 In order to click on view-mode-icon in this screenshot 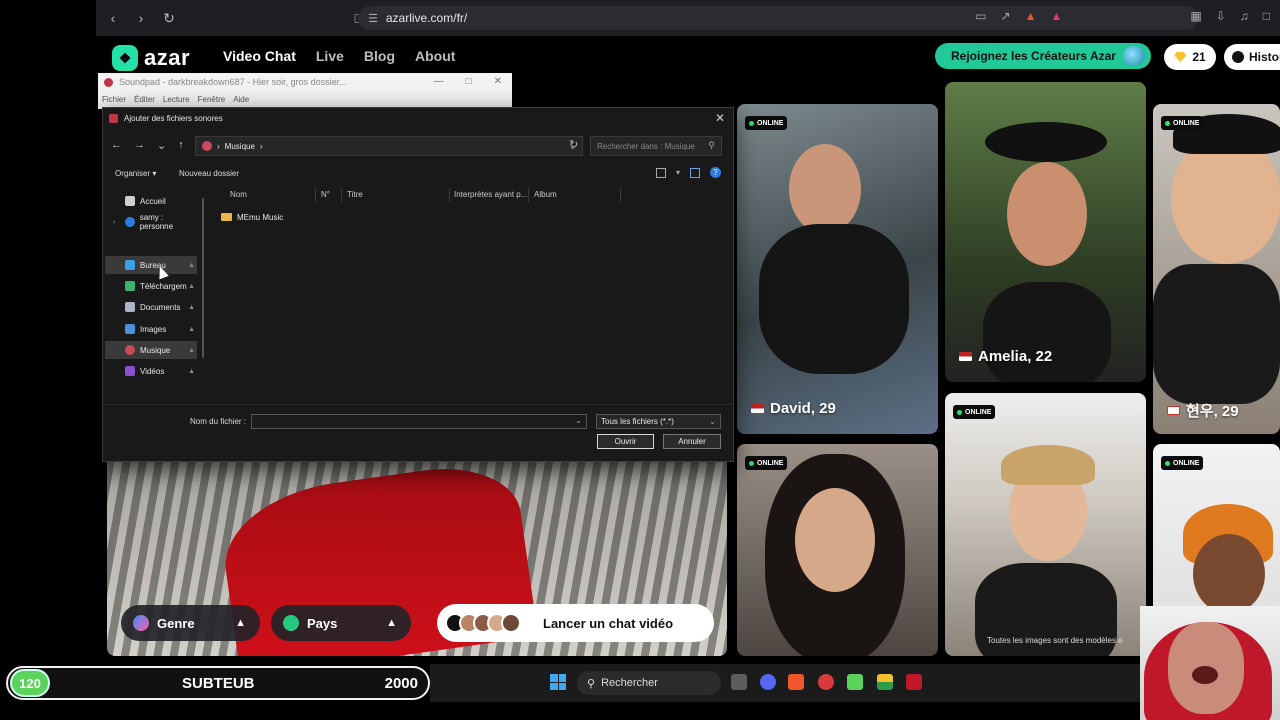, I will do `click(660, 172)`.